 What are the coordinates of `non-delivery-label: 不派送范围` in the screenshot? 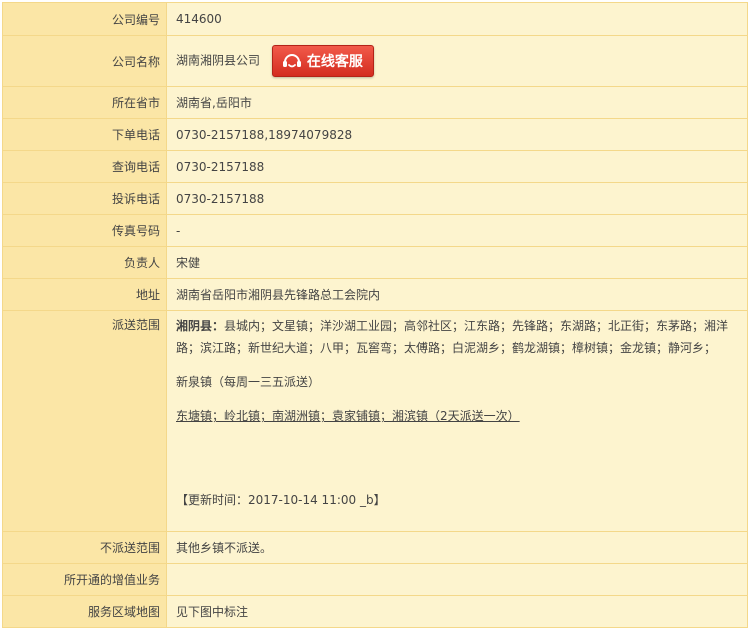 It's located at (85, 548).